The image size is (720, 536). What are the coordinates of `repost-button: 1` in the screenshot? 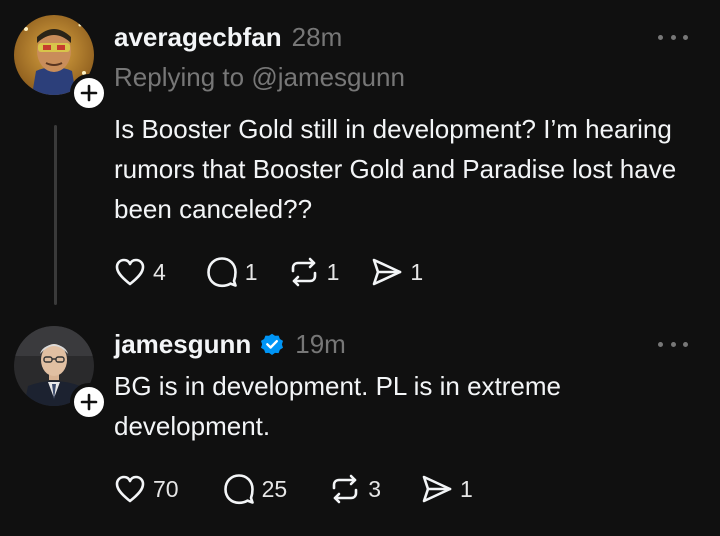 It's located at (314, 272).